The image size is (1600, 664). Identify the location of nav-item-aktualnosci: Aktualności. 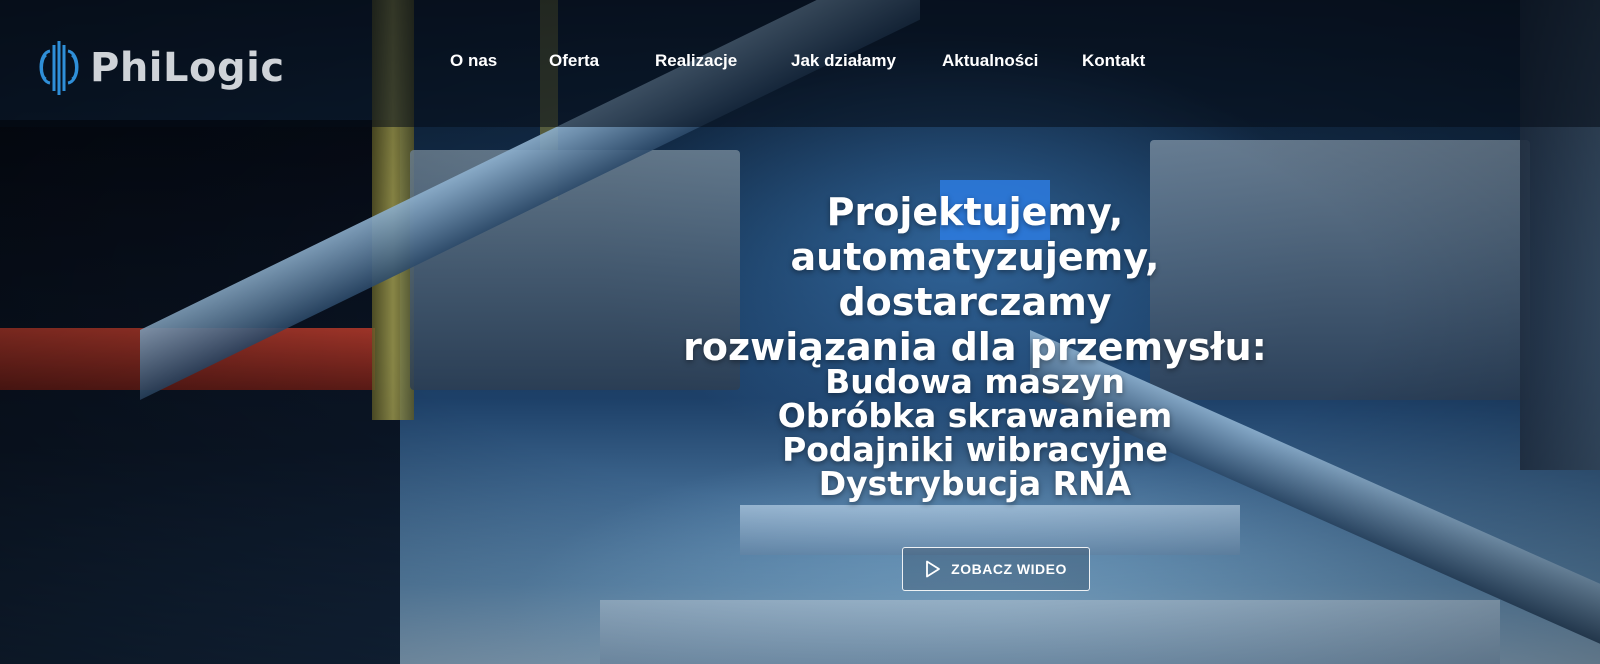
(990, 61).